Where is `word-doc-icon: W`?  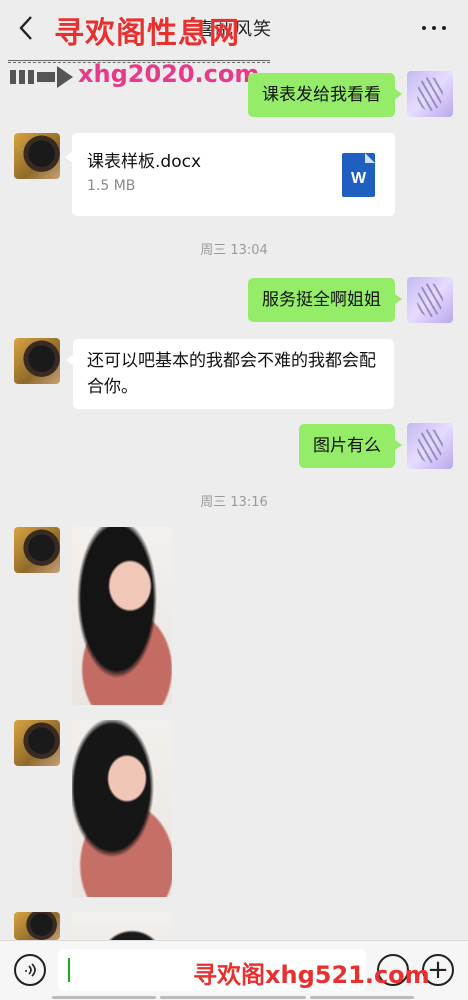 word-doc-icon: W is located at coordinates (358, 175).